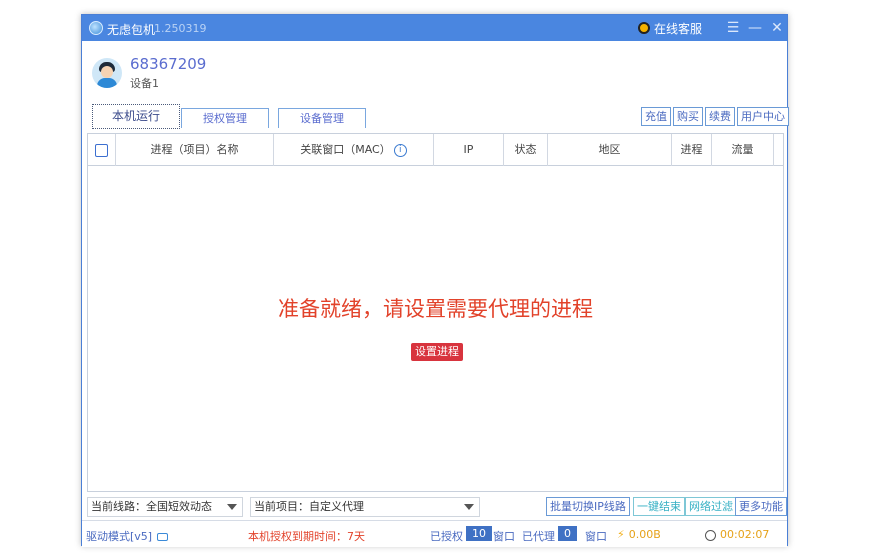  What do you see at coordinates (180, 28) in the screenshot?
I see `app-version: 1.250319` at bounding box center [180, 28].